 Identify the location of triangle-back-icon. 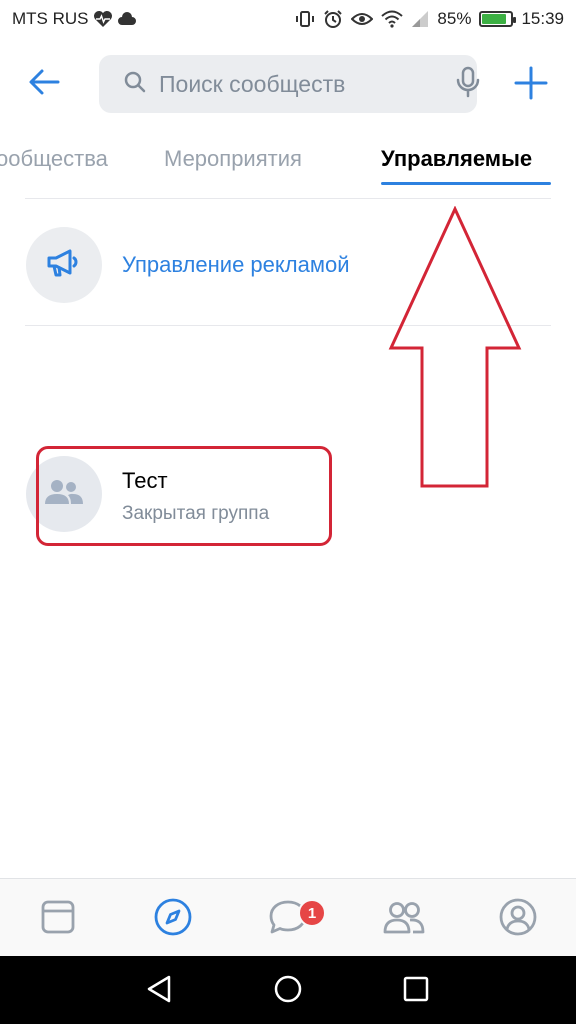
(159, 991).